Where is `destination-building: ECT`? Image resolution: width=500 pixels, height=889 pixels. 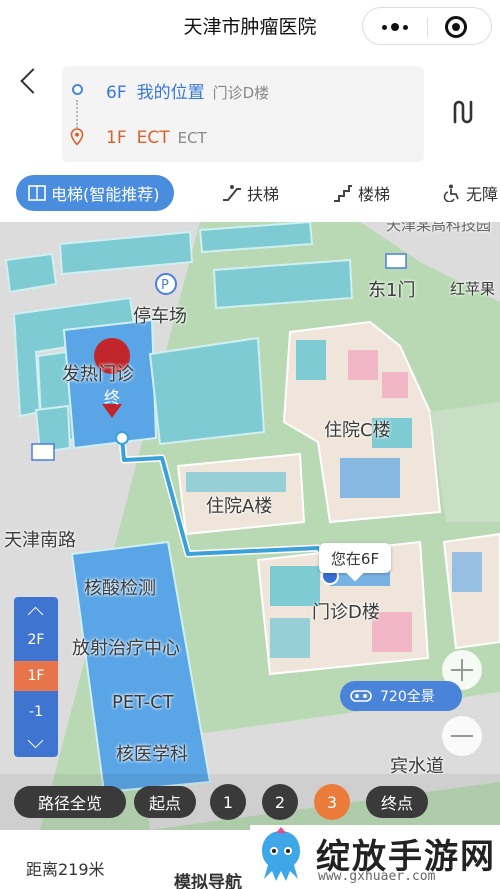
destination-building: ECT is located at coordinates (192, 138).